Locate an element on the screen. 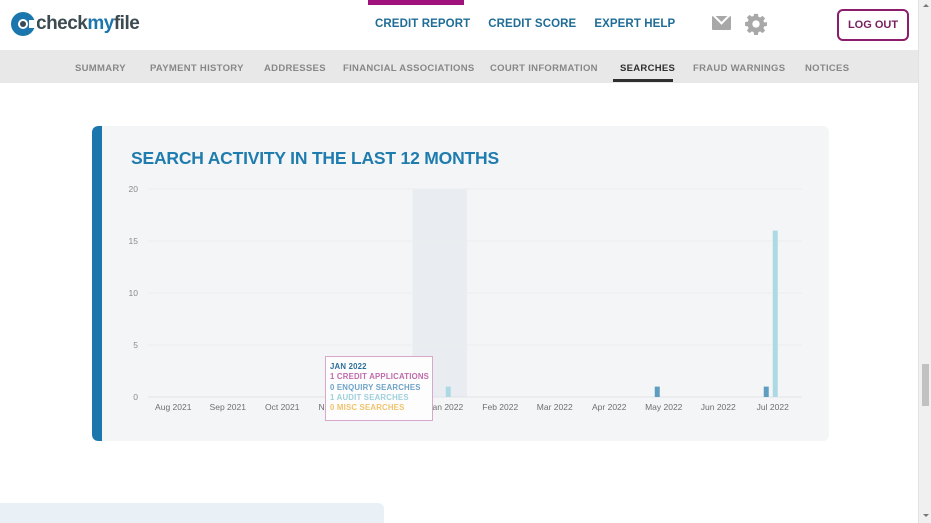 This screenshot has width=931, height=523. logo-text-my: my is located at coordinates (100, 23).